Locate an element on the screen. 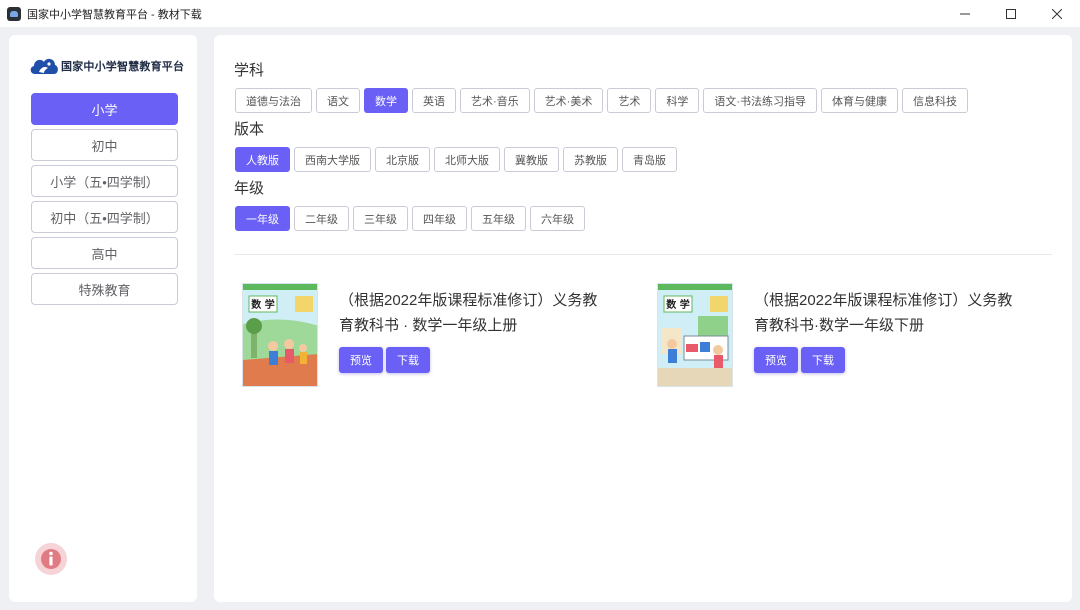 The width and height of the screenshot is (1080, 610). grade-chip: 四年级 is located at coordinates (439, 218).